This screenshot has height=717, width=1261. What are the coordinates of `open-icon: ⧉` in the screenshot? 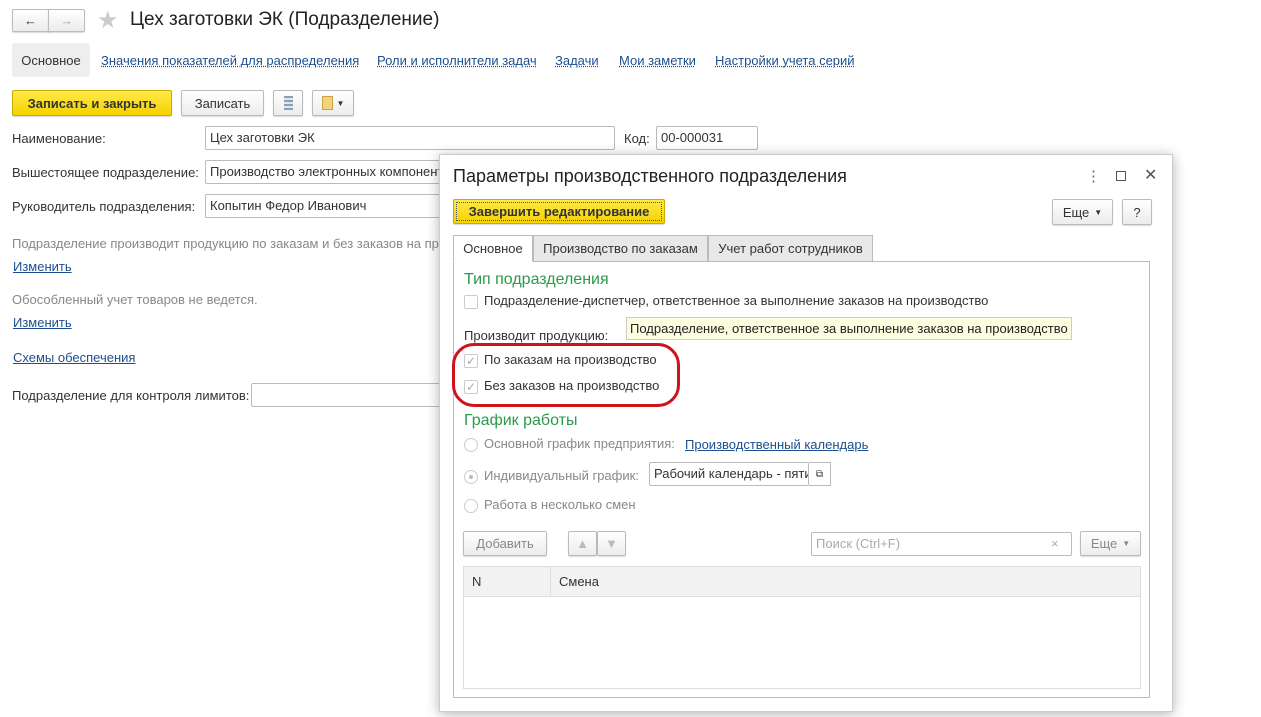 It's located at (820, 474).